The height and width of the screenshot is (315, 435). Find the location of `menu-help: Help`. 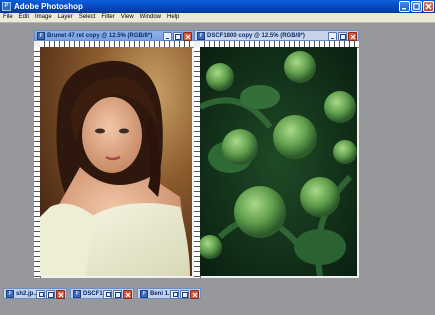

menu-help: Help is located at coordinates (173, 17).